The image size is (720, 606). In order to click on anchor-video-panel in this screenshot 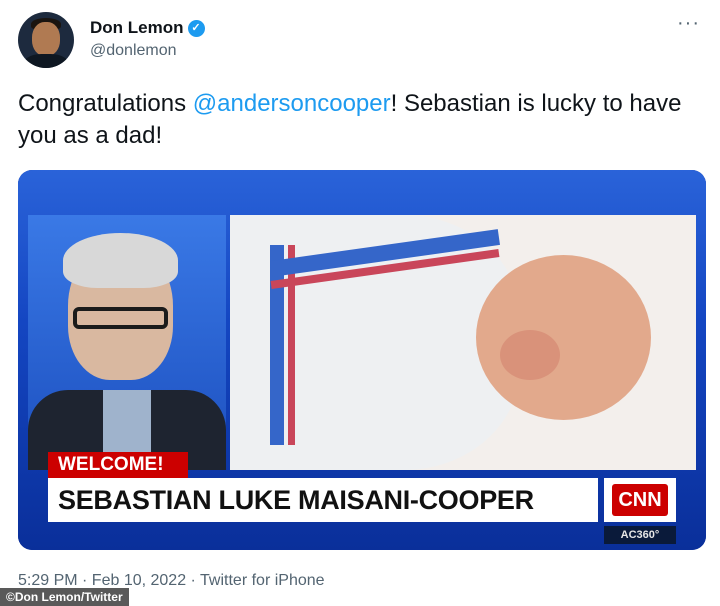, I will do `click(127, 342)`.